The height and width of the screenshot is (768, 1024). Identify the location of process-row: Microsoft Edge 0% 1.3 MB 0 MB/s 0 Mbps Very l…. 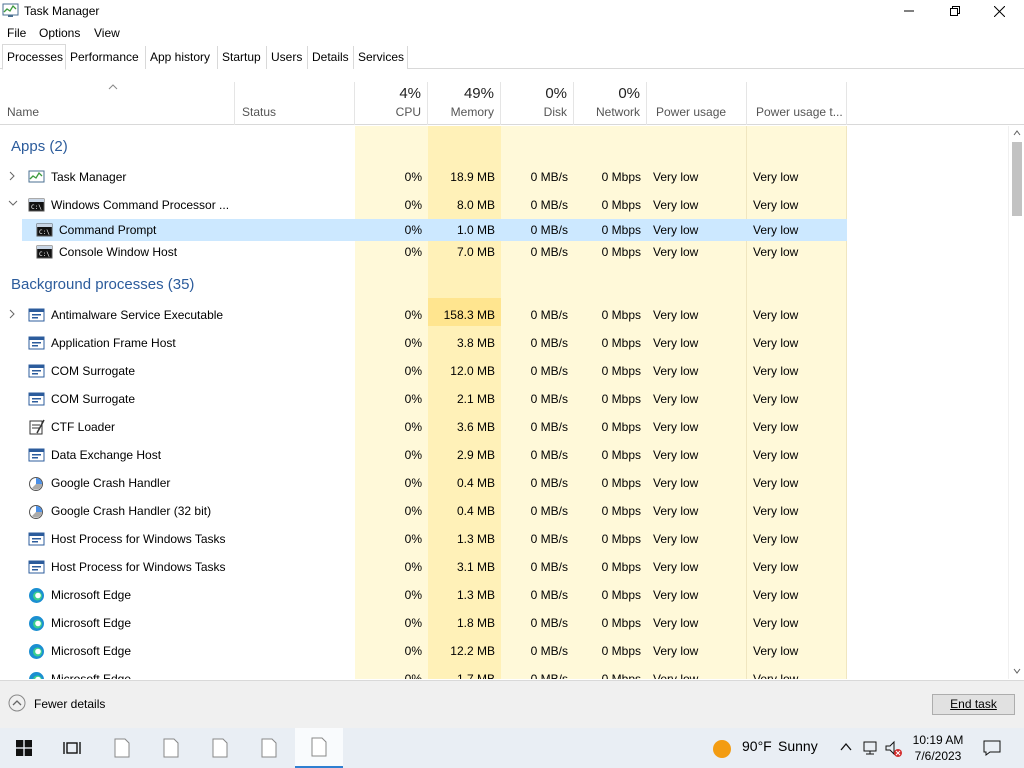
(423, 595).